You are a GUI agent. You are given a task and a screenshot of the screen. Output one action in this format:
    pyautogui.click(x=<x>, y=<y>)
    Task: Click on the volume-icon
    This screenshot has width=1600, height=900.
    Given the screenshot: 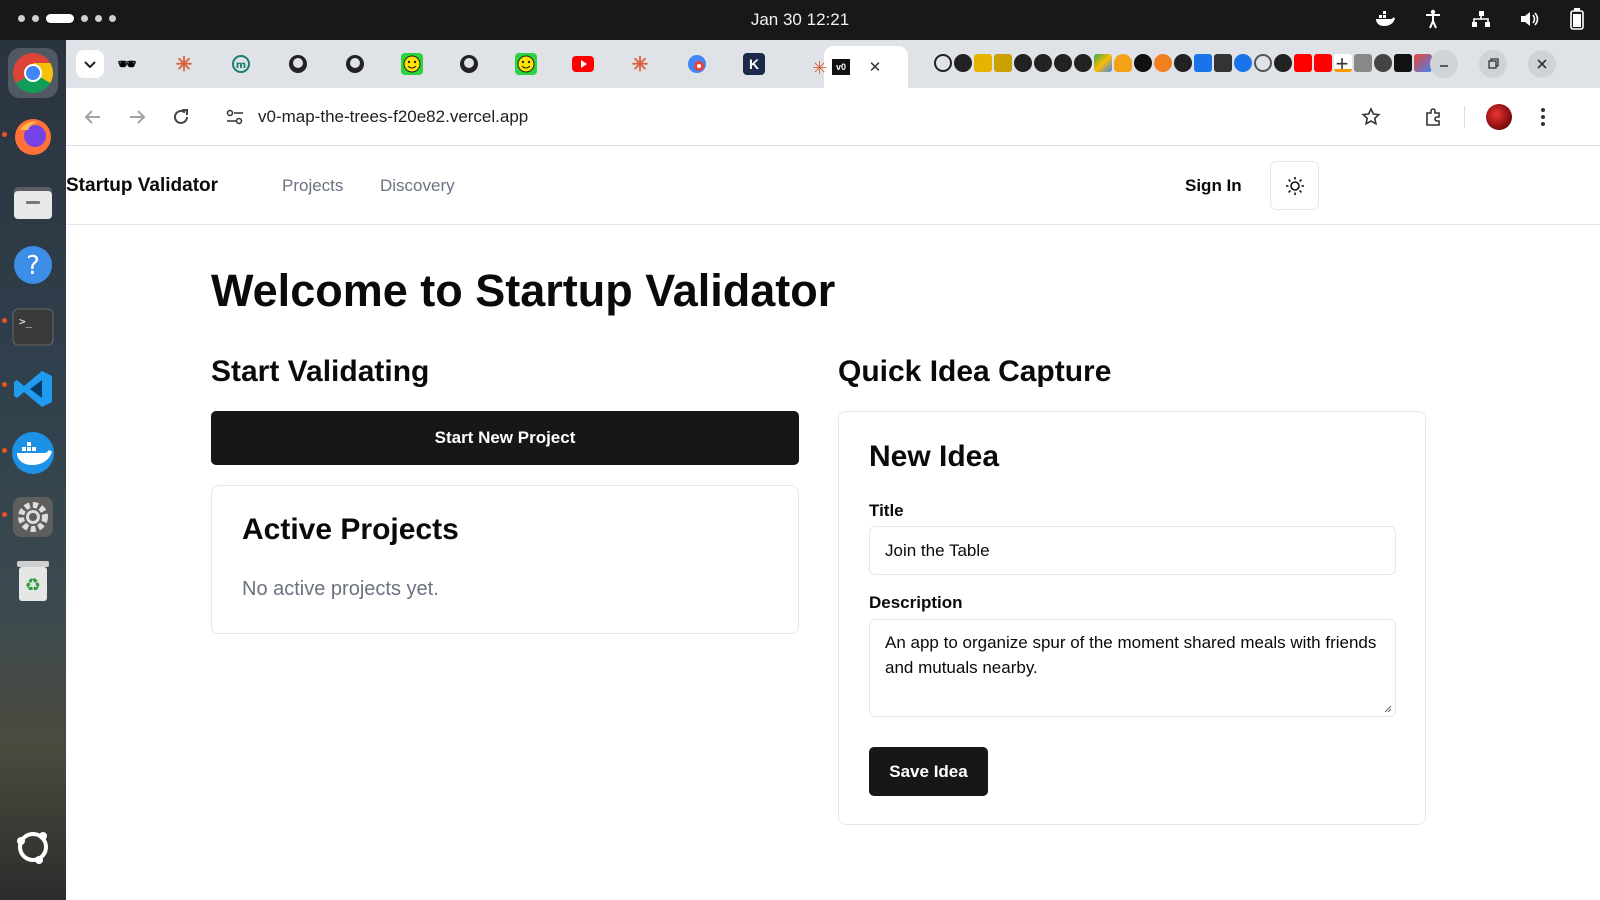 What is the action you would take?
    pyautogui.click(x=1529, y=19)
    